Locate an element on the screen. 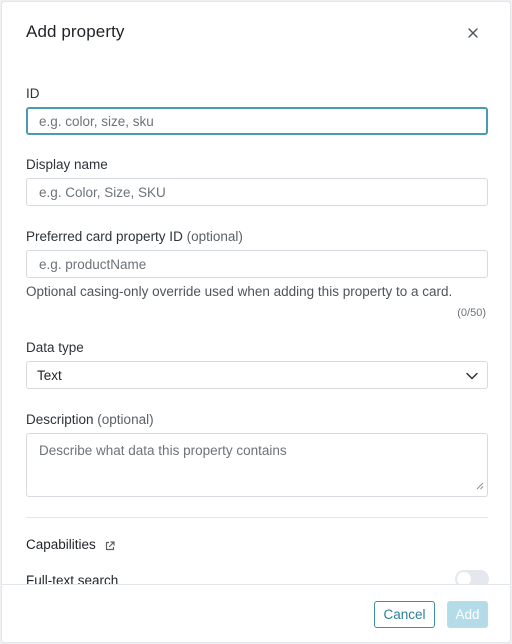  description-textarea is located at coordinates (257, 465).